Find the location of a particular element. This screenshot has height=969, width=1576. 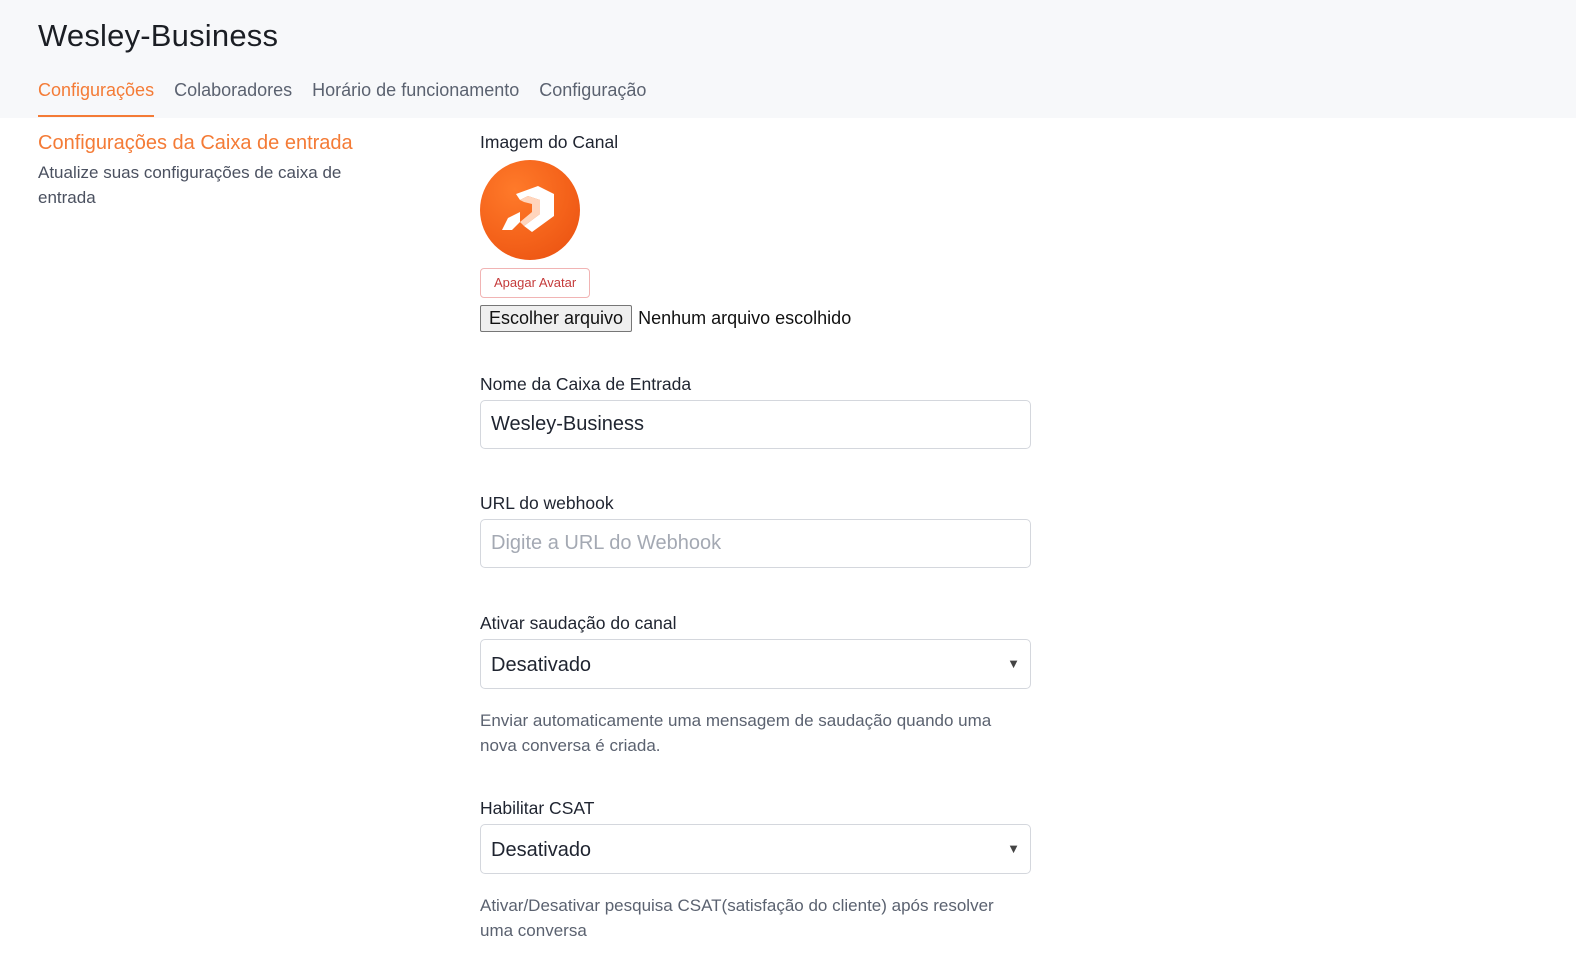

inbox-name-label: Nome da Caixa de Entrada is located at coordinates (586, 384).